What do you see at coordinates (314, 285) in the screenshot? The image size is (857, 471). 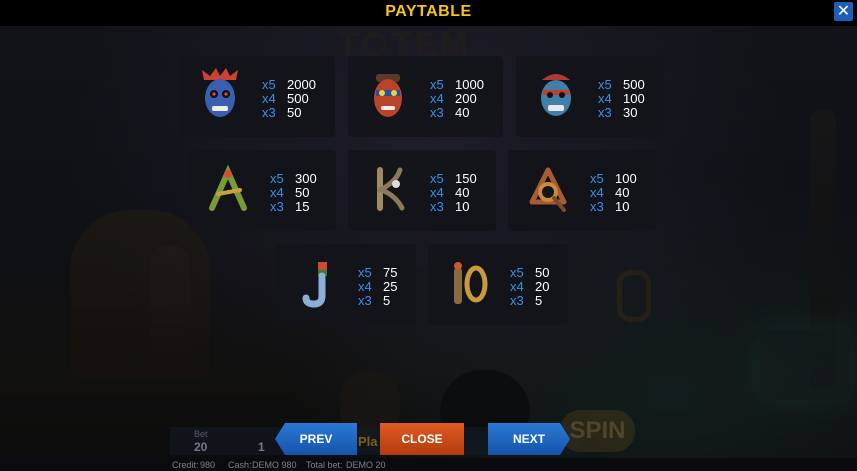 I see `letter-j-symbol` at bounding box center [314, 285].